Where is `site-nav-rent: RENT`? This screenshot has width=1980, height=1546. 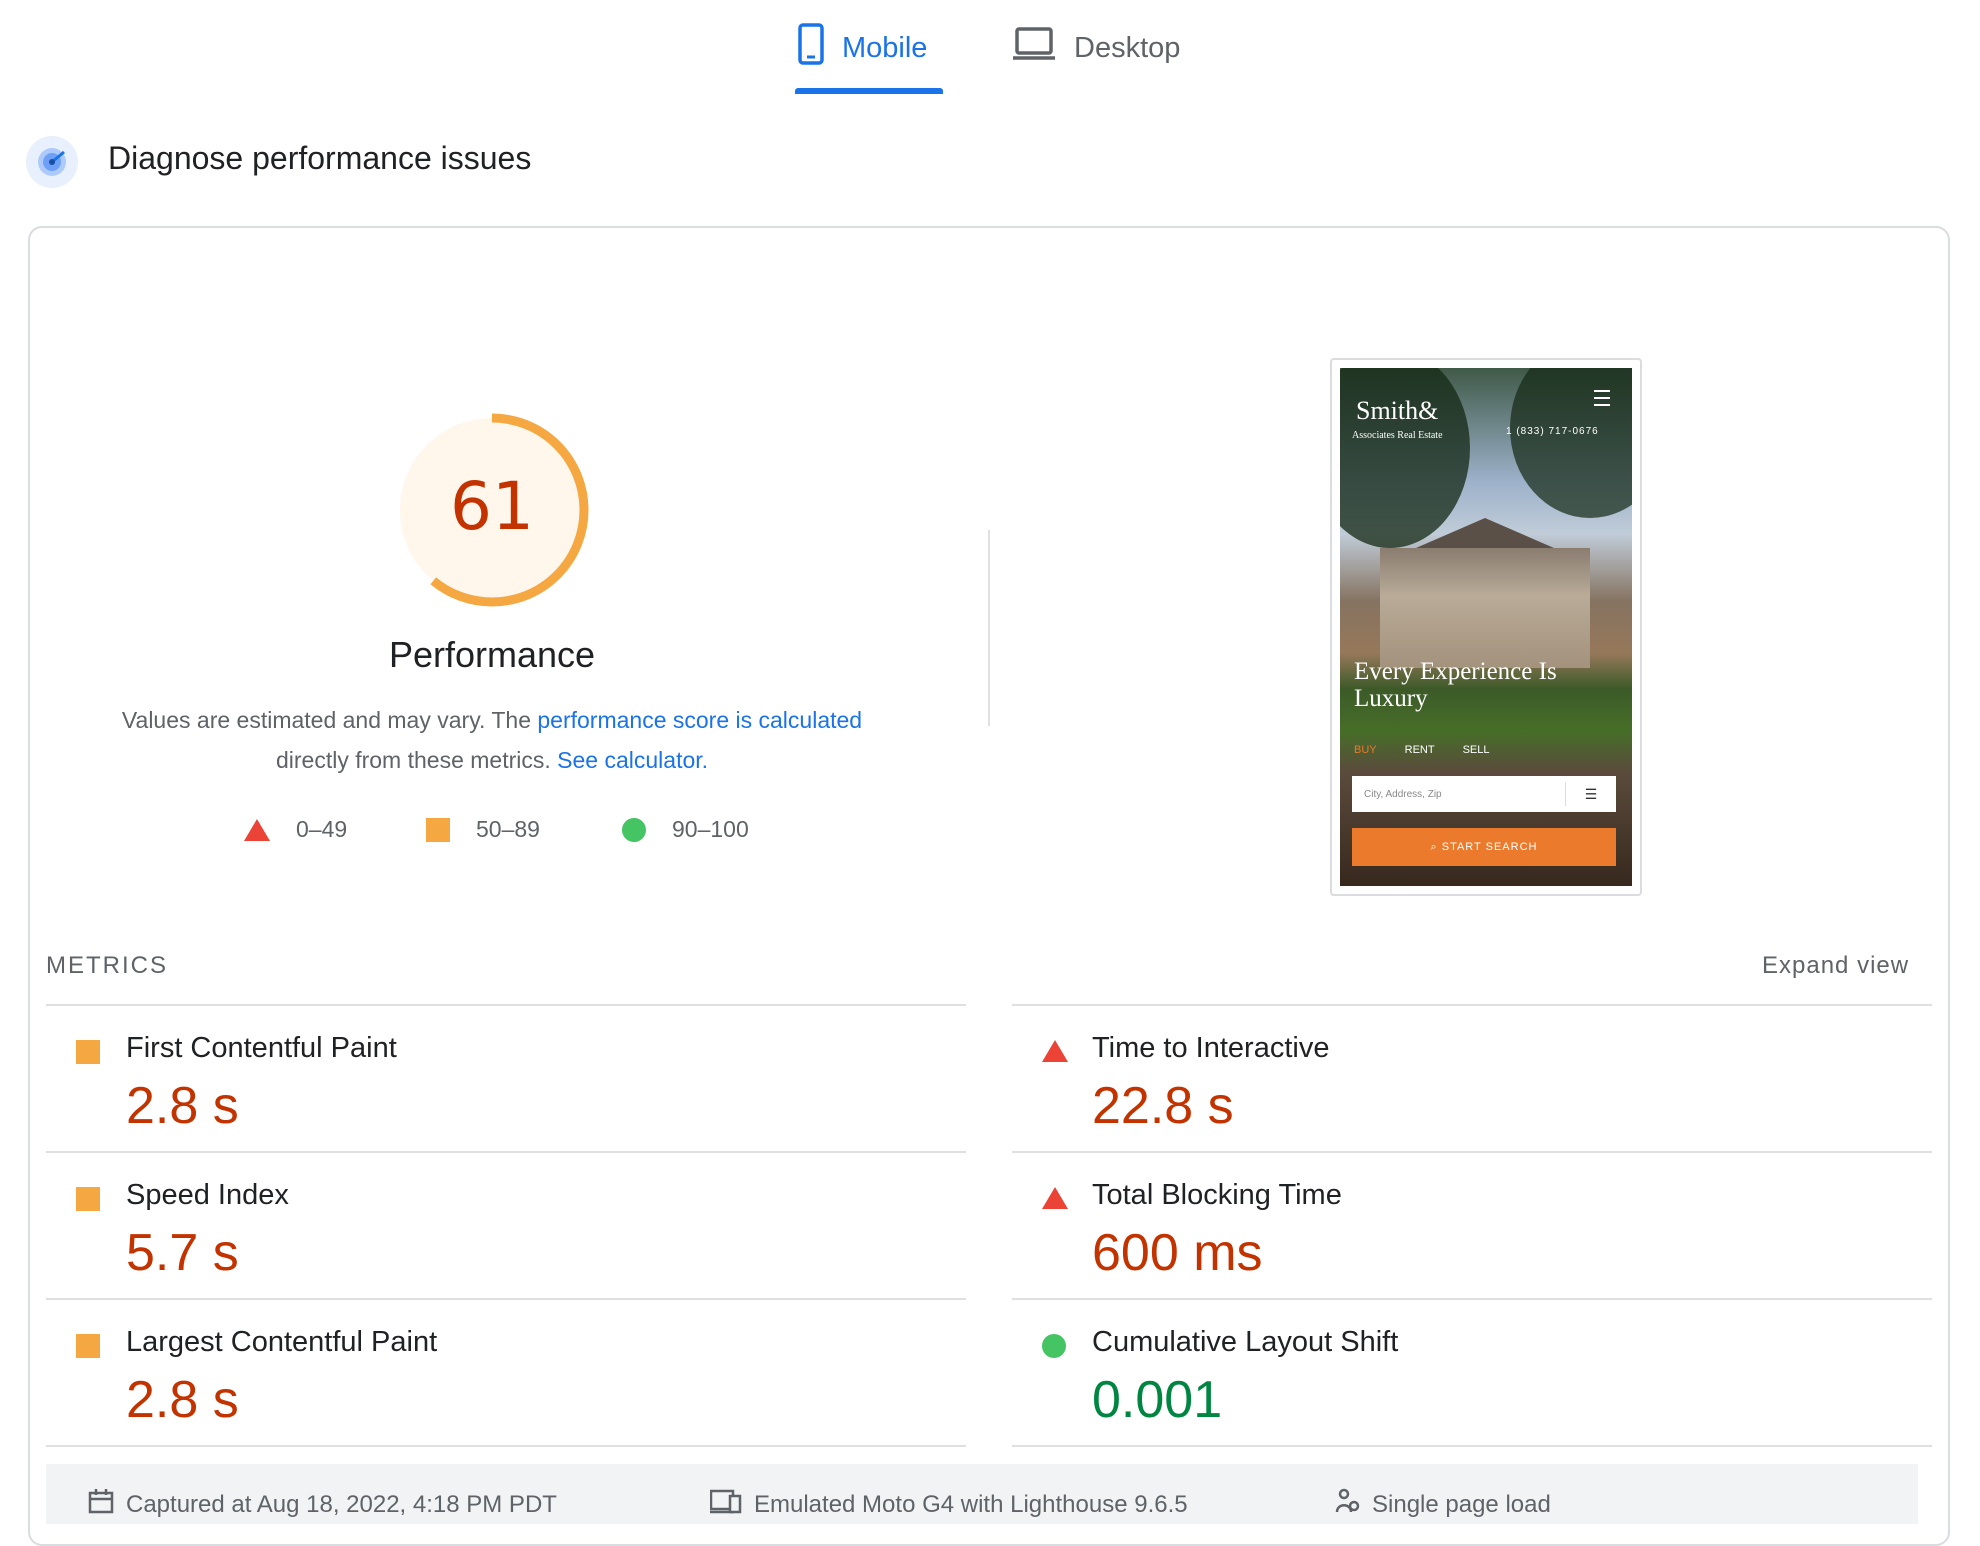 site-nav-rent: RENT is located at coordinates (1419, 750).